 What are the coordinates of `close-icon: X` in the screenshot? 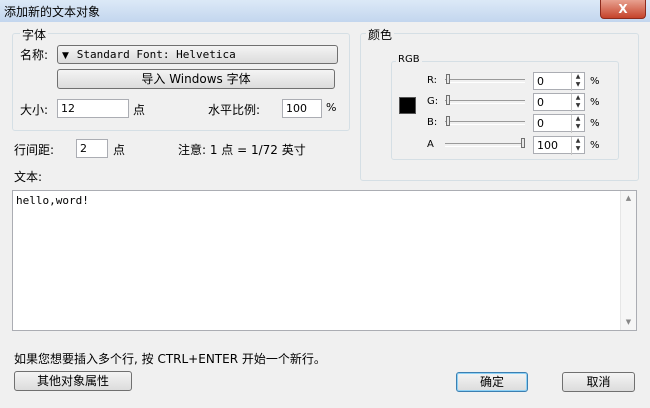 It's located at (623, 9).